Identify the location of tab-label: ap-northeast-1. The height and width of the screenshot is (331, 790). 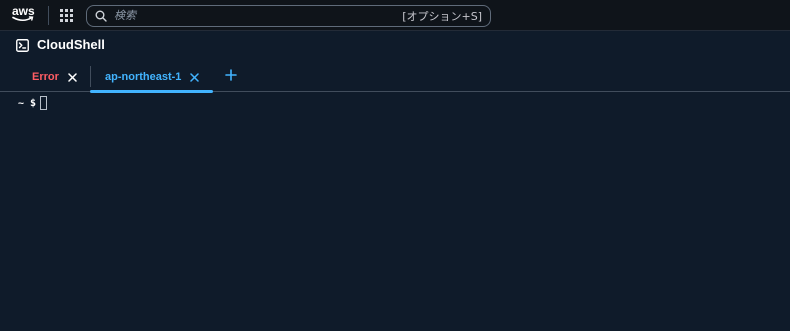
(143, 76).